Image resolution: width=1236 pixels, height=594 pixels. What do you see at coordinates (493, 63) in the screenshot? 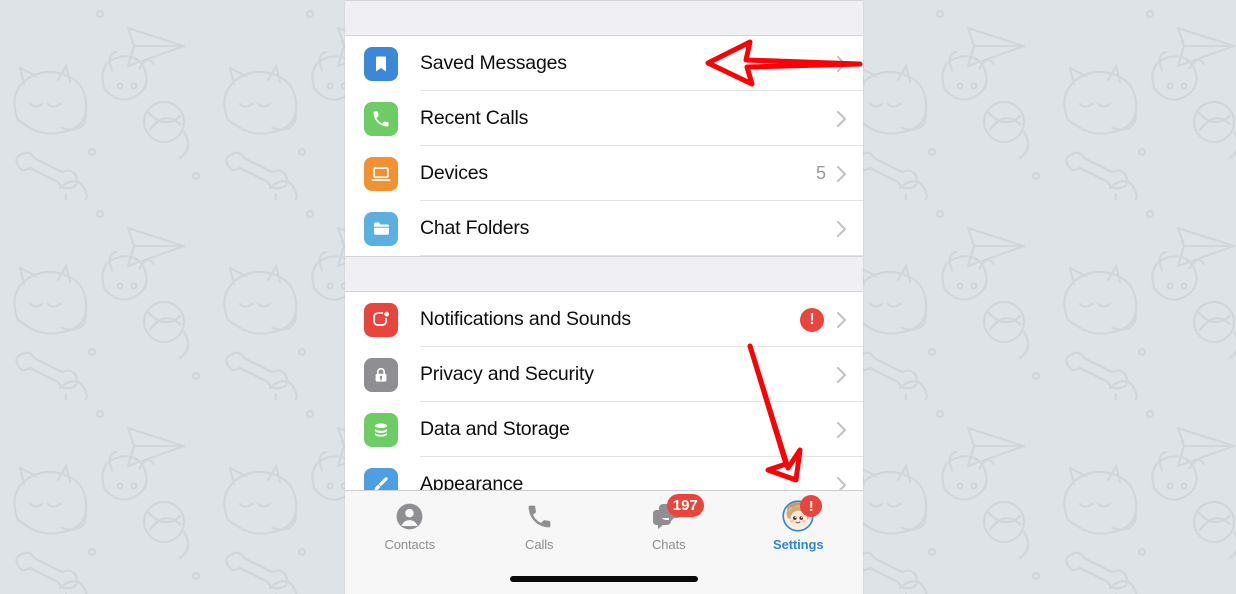
I see `settings-row-label: Saved Messages` at bounding box center [493, 63].